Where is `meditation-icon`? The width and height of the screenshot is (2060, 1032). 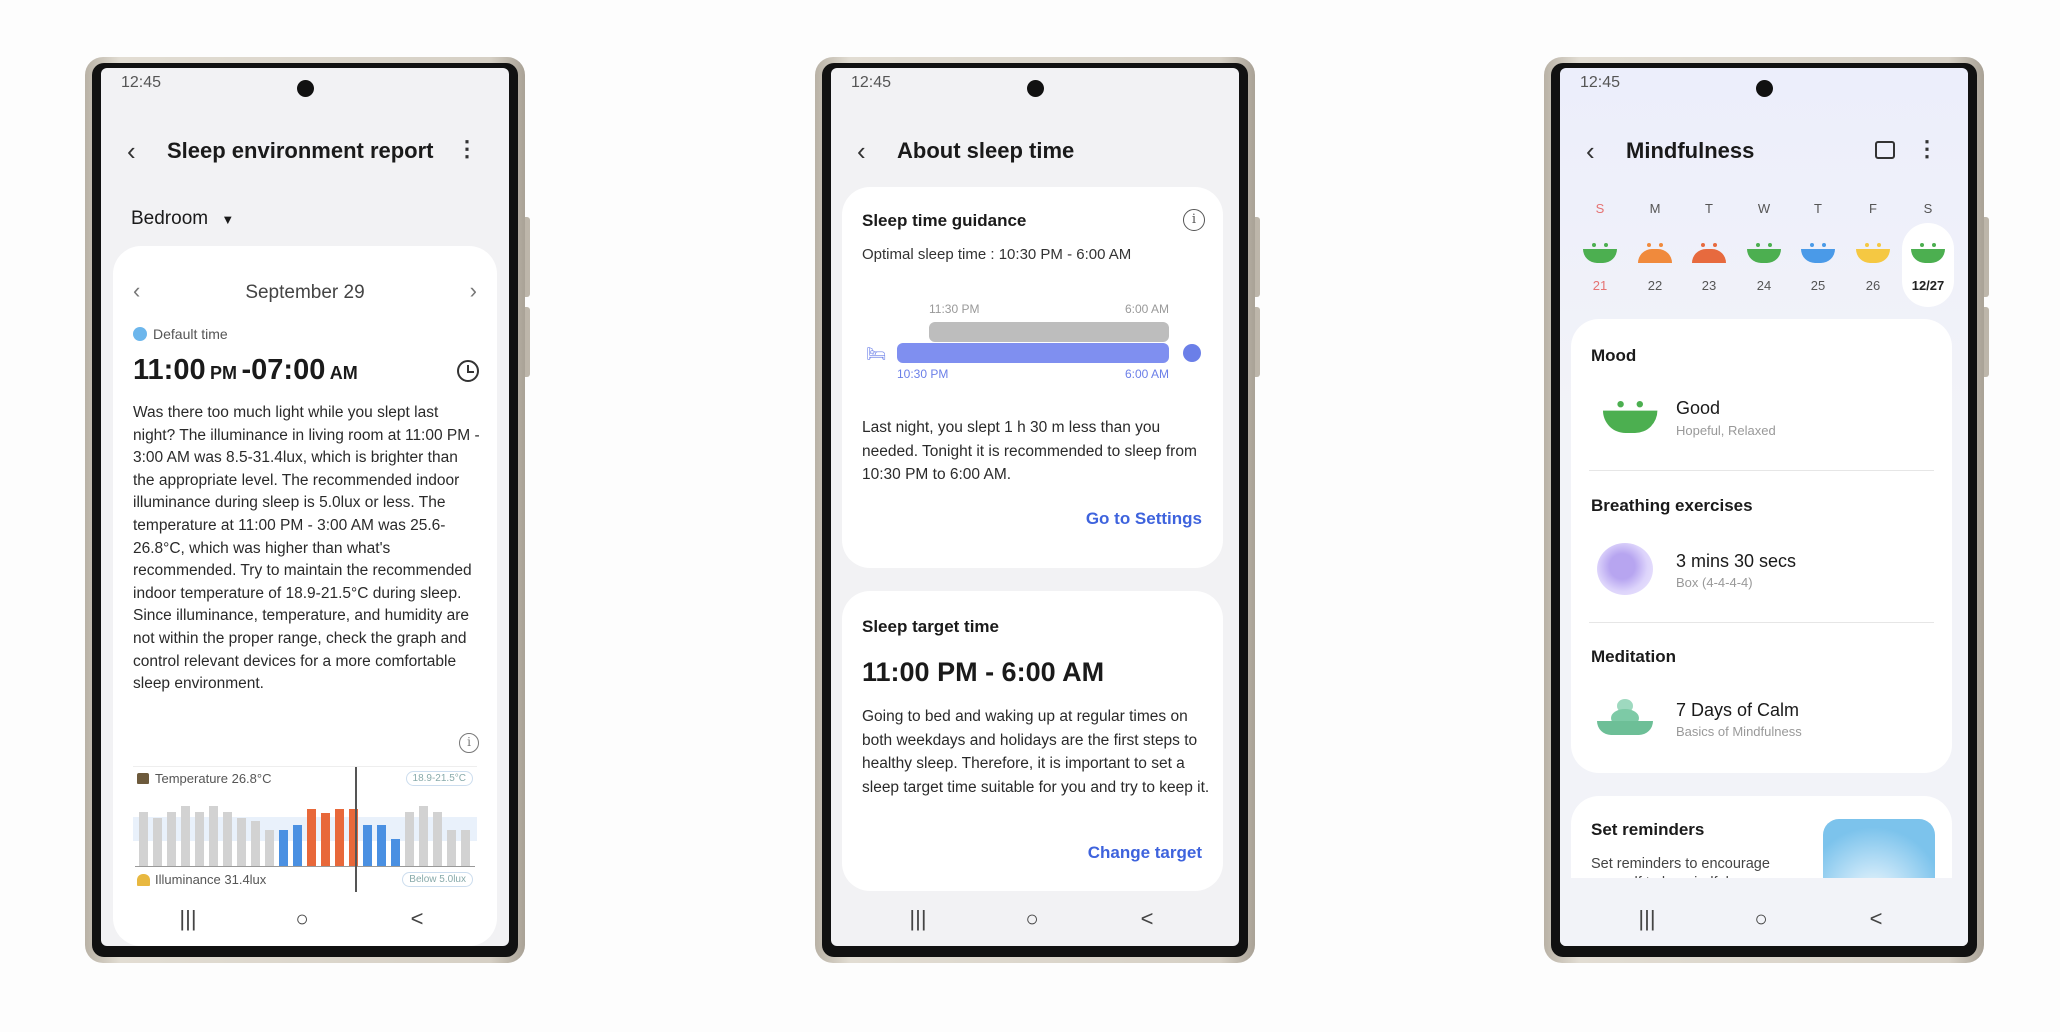 meditation-icon is located at coordinates (1625, 719).